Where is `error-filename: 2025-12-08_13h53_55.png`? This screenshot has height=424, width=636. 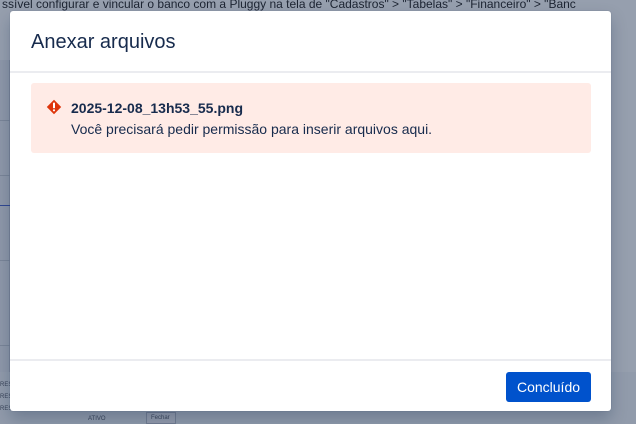 error-filename: 2025-12-08_13h53_55.png is located at coordinates (157, 108).